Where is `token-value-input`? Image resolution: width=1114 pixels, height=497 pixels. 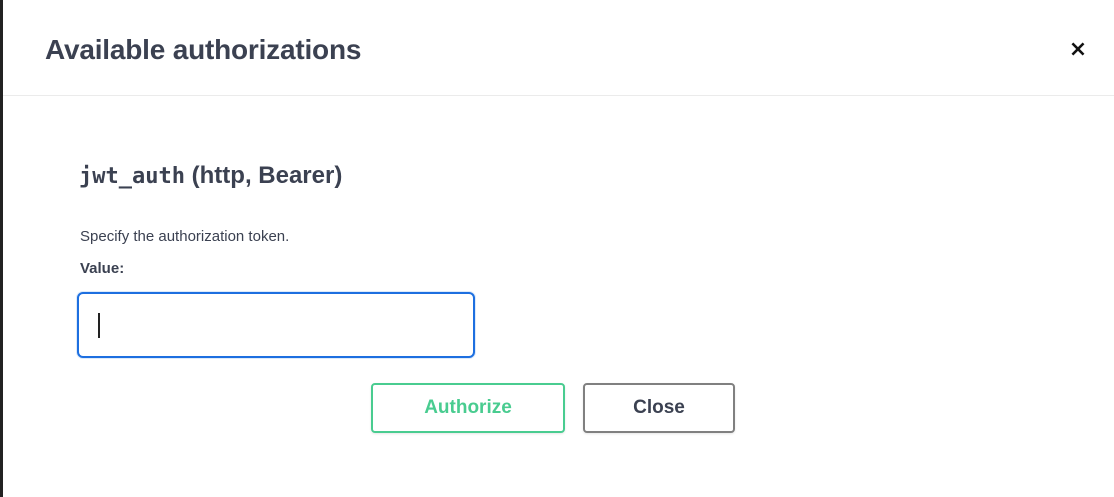 token-value-input is located at coordinates (276, 325).